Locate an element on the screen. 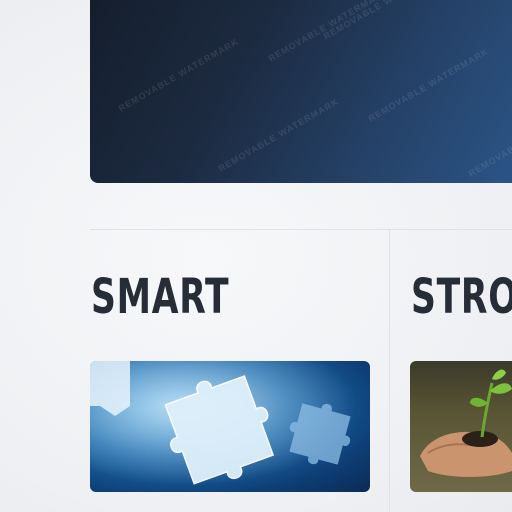 The image size is (512, 512). plant-in-hand-image is located at coordinates (461, 426).